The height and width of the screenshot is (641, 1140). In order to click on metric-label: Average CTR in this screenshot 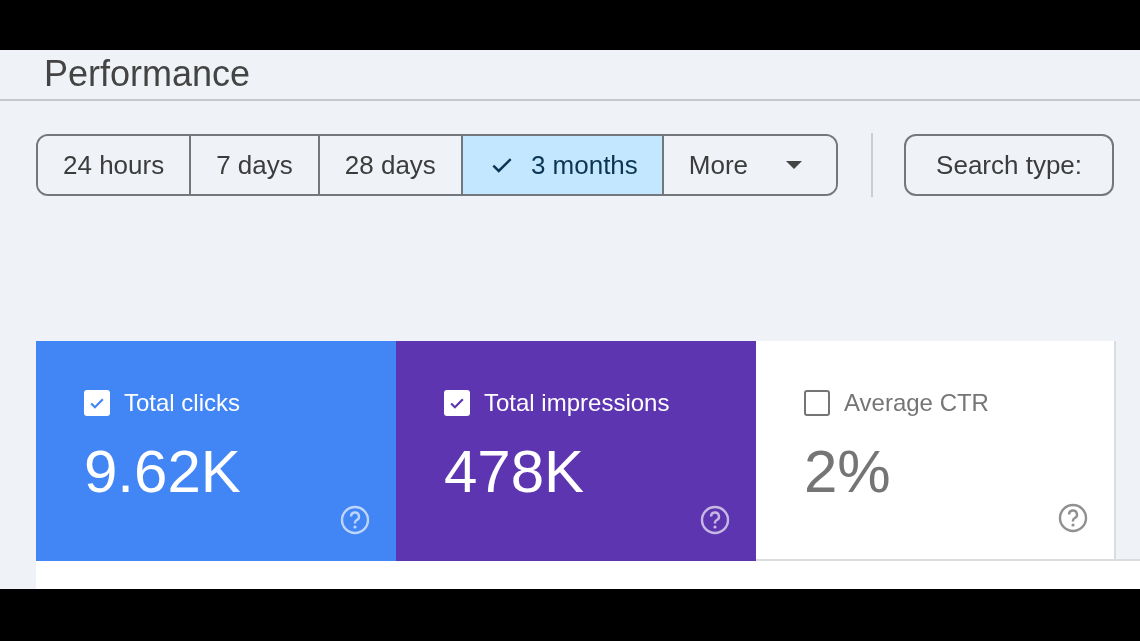, I will do `click(916, 403)`.